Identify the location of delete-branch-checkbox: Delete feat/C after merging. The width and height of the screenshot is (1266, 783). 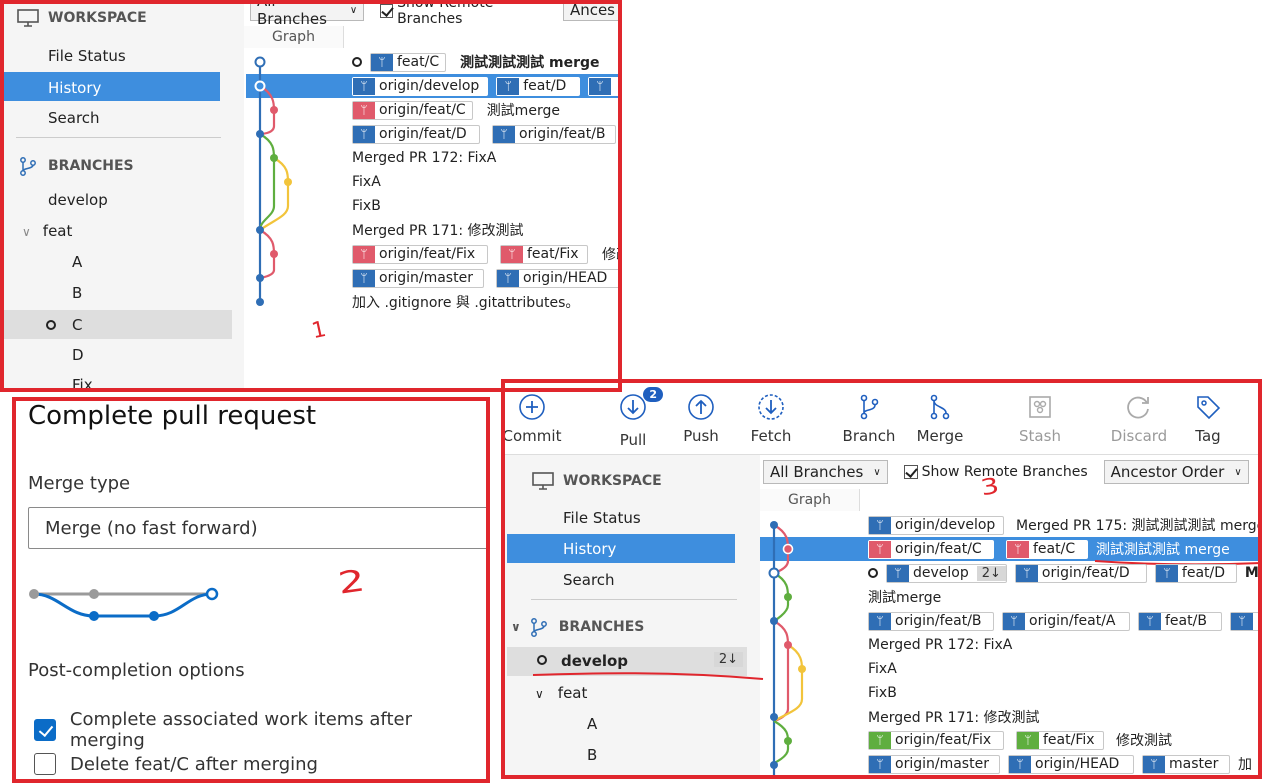
(176, 764).